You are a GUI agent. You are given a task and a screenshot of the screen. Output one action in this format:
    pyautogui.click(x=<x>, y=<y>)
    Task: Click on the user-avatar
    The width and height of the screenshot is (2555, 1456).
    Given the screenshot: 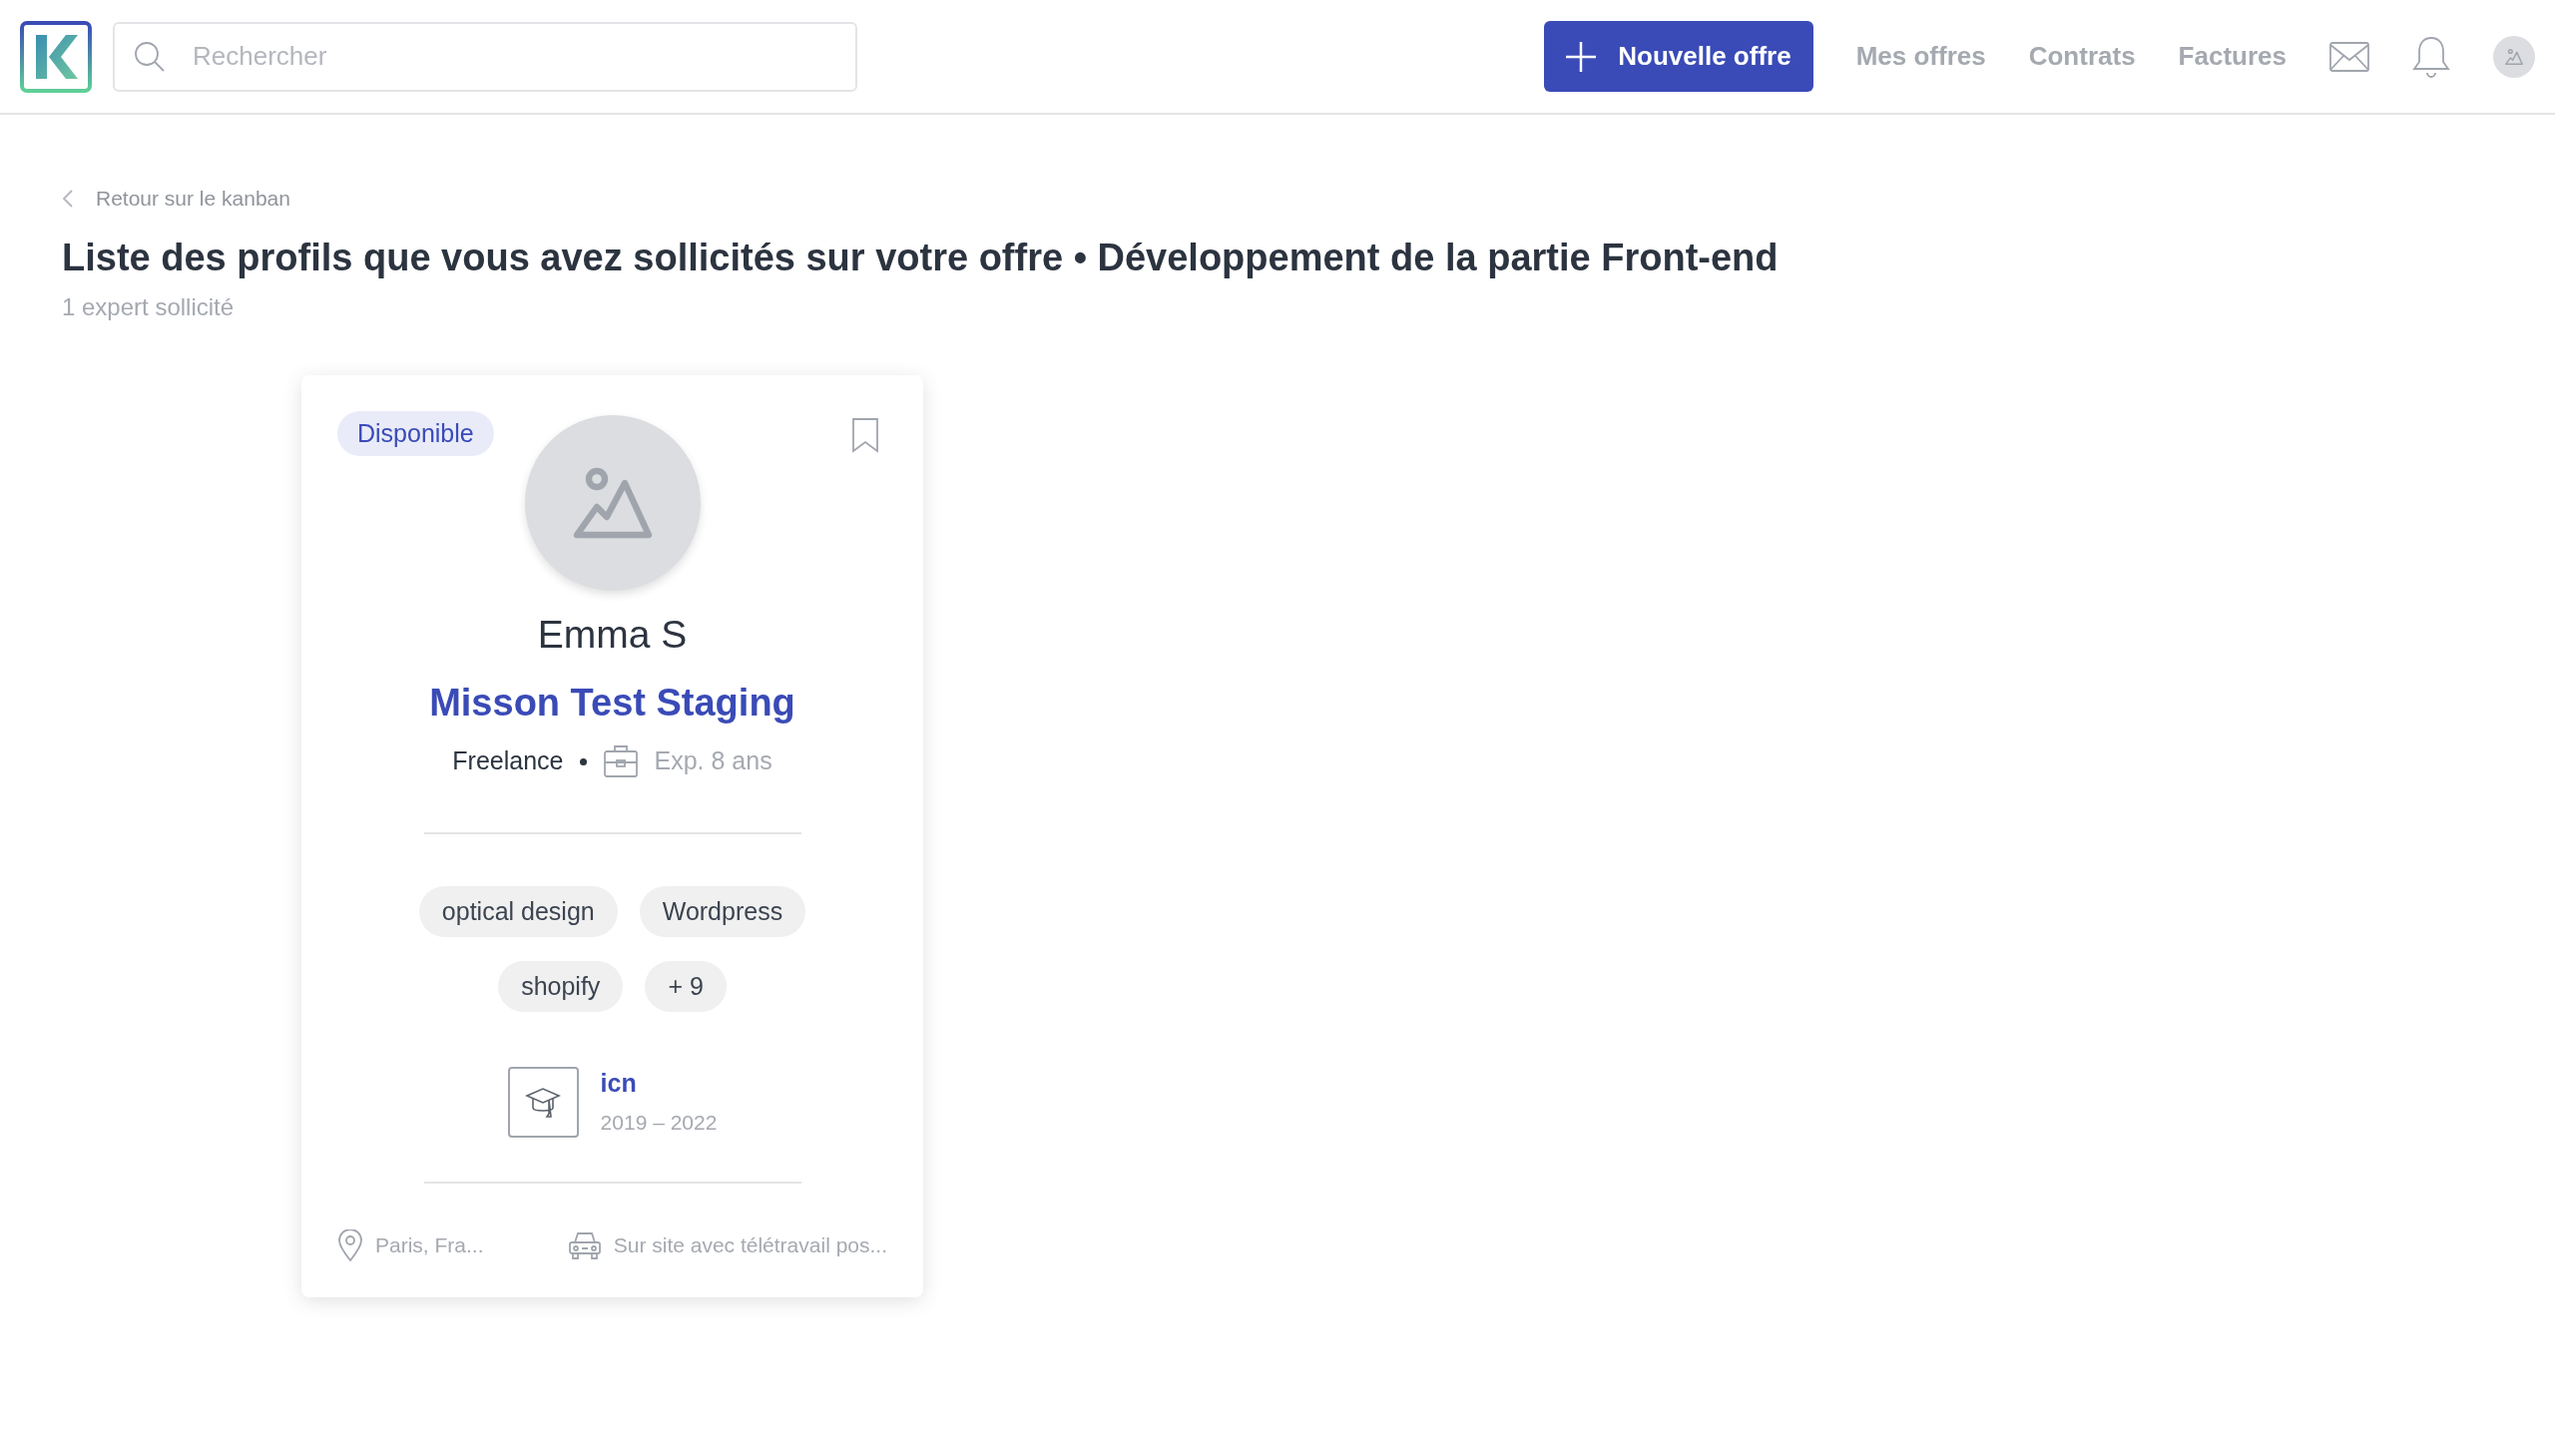 What is the action you would take?
    pyautogui.click(x=2514, y=56)
    